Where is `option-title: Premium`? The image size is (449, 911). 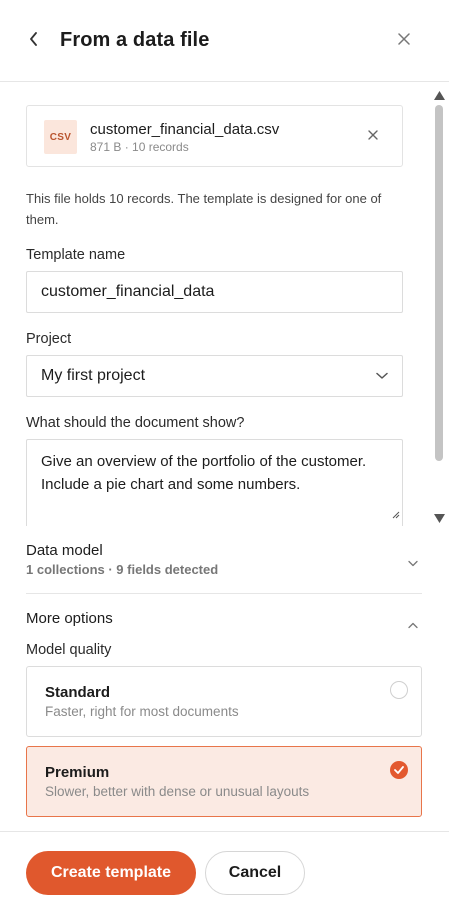
option-title: Premium is located at coordinates (77, 772).